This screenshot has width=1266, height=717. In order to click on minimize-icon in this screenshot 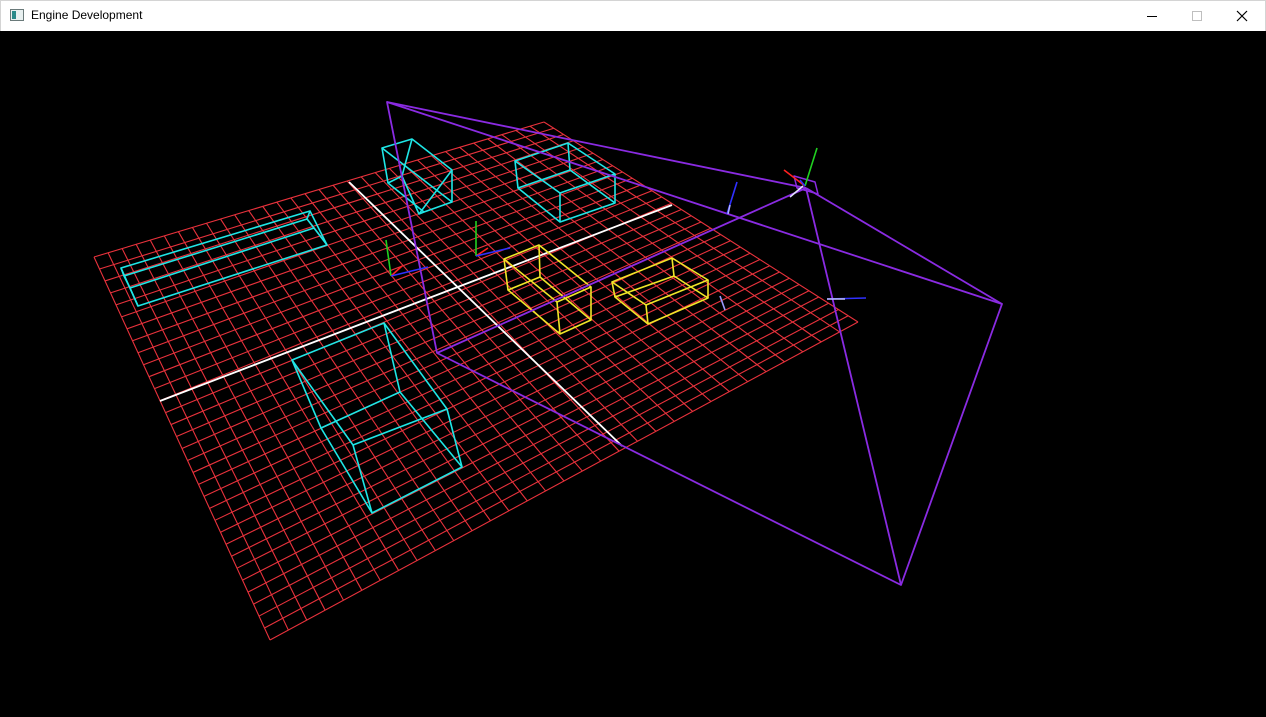, I will do `click(1152, 16)`.